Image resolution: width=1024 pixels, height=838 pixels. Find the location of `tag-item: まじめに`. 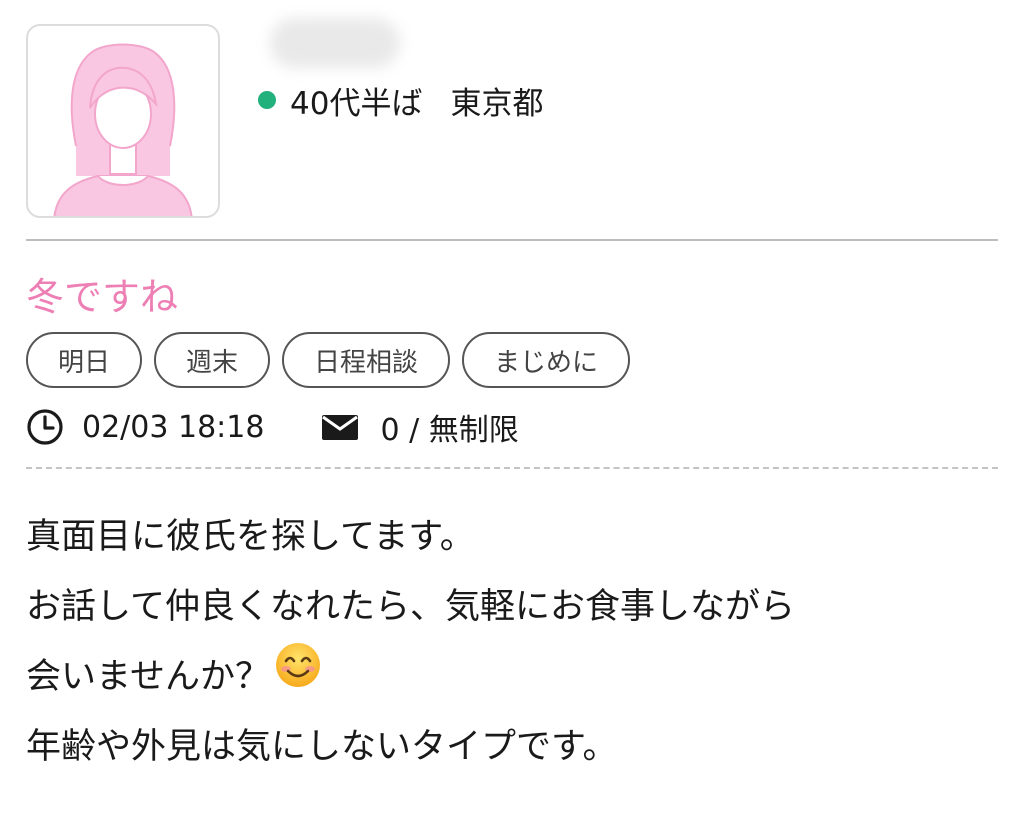

tag-item: まじめに is located at coordinates (546, 360).